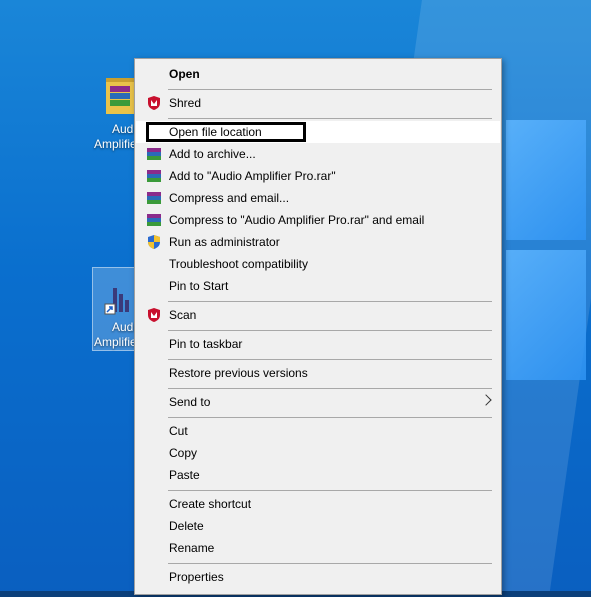  I want to click on menu-item-troubleshoot: Troubleshoot compatibility, so click(318, 264).